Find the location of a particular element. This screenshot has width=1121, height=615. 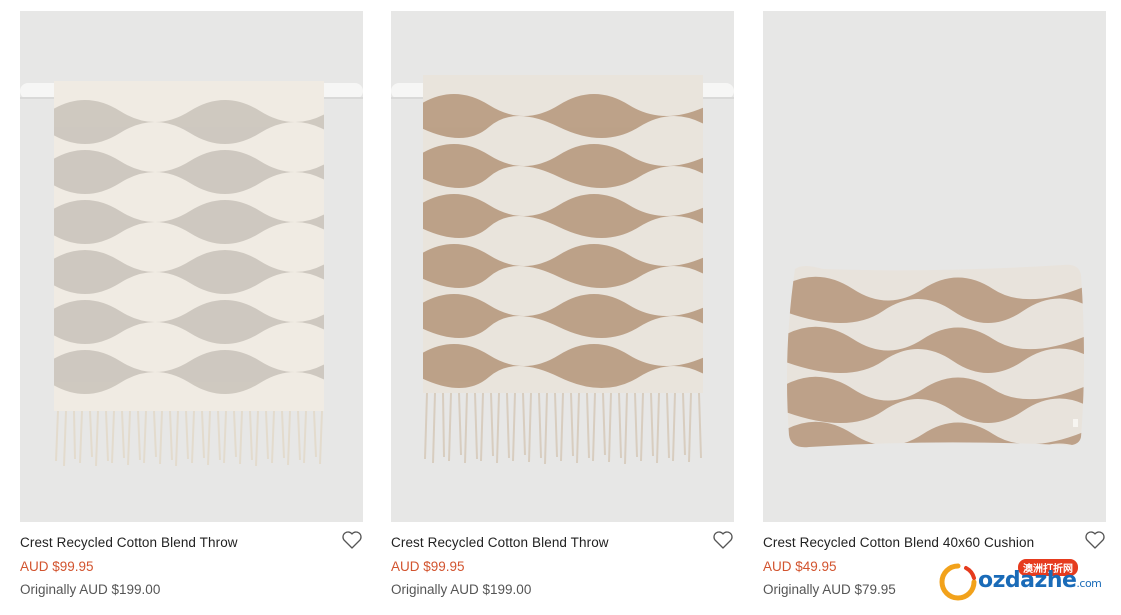

watermark-logo: 澳洲打折网 ozdazhe.com is located at coordinates (1018, 581).